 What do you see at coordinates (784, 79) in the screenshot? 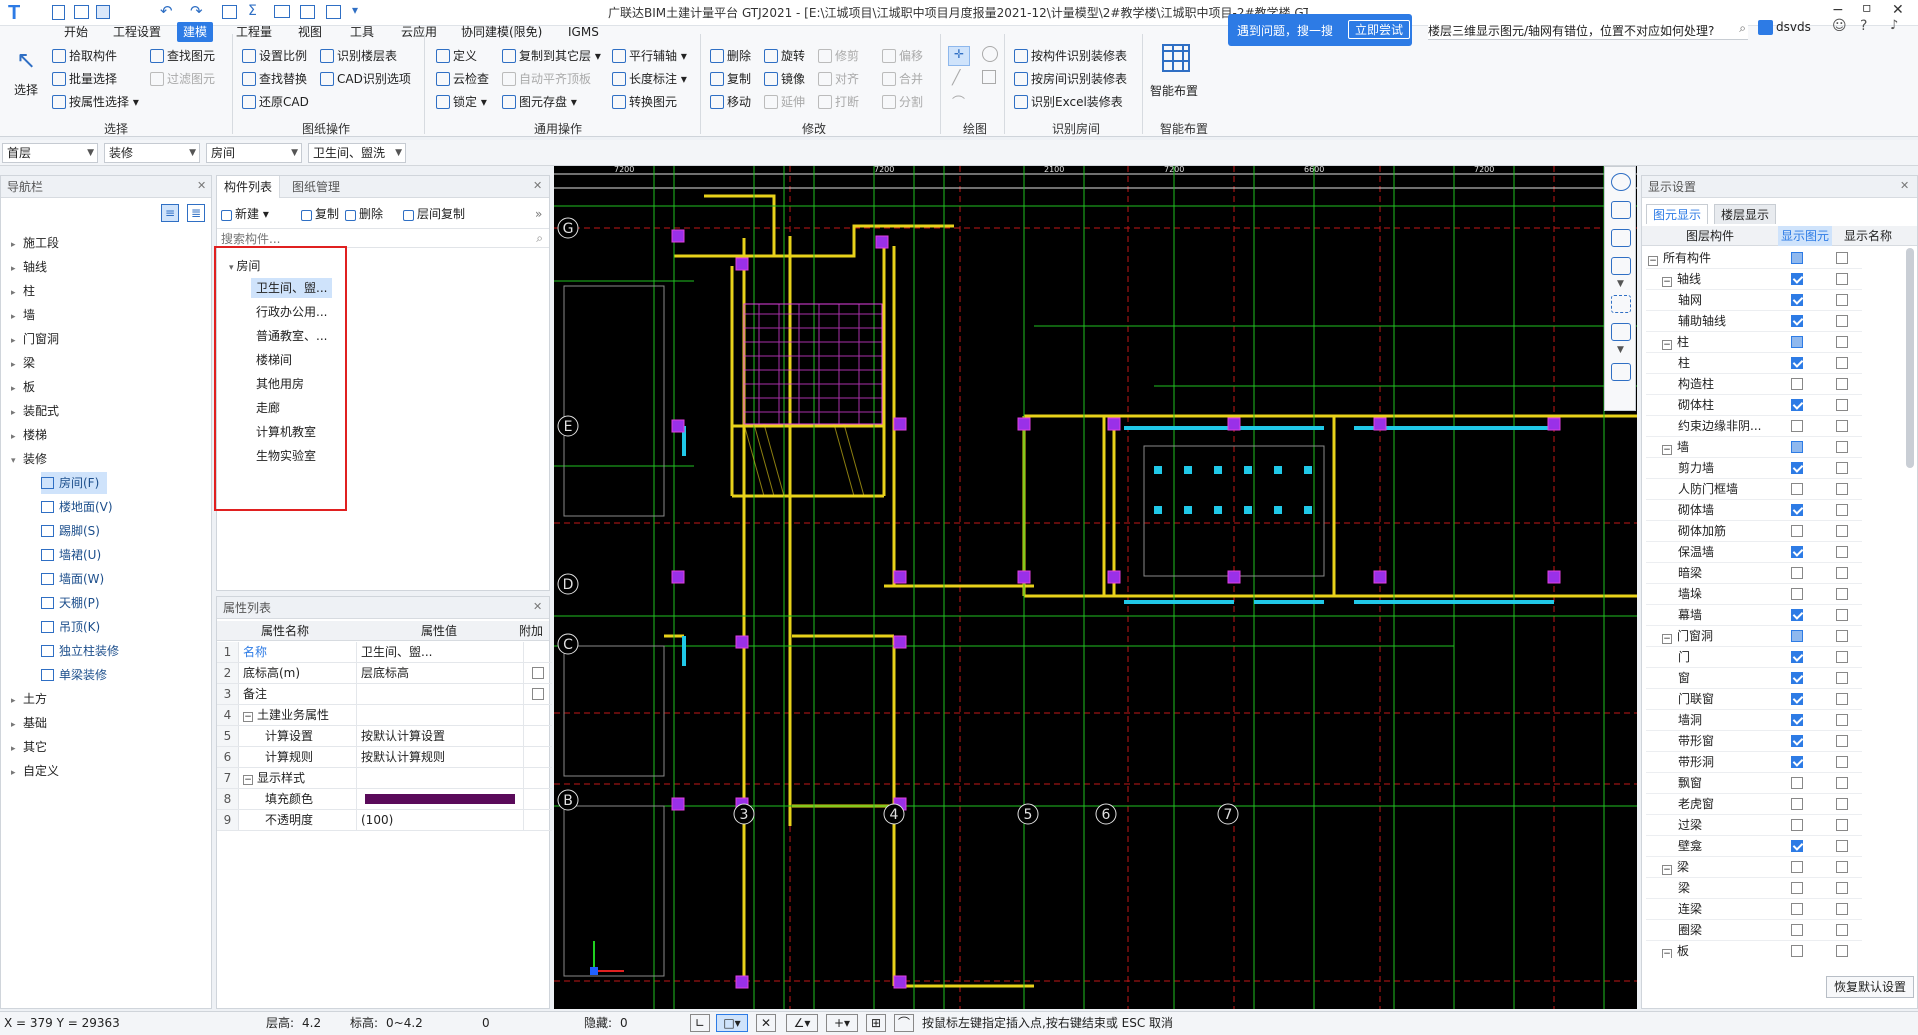
I see `mirror-button: 镜像` at bounding box center [784, 79].